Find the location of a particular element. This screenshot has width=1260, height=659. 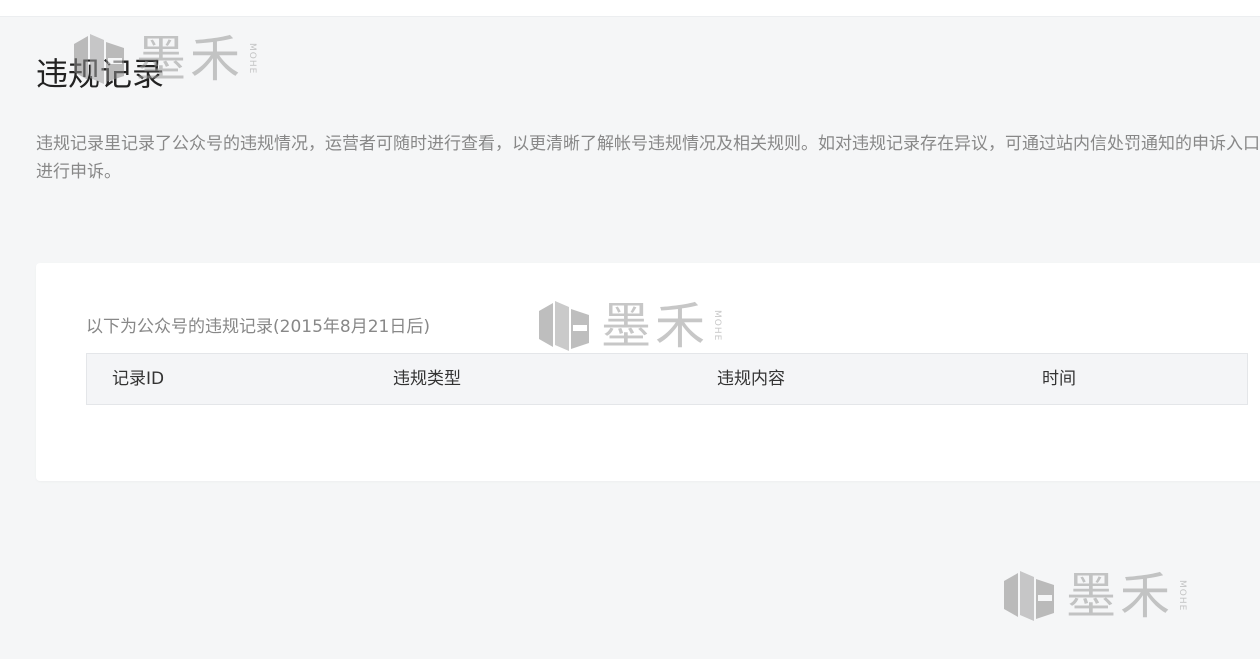

table-caption: 以下为公众号的违规记录(2015年8月21日后) is located at coordinates (258, 327).